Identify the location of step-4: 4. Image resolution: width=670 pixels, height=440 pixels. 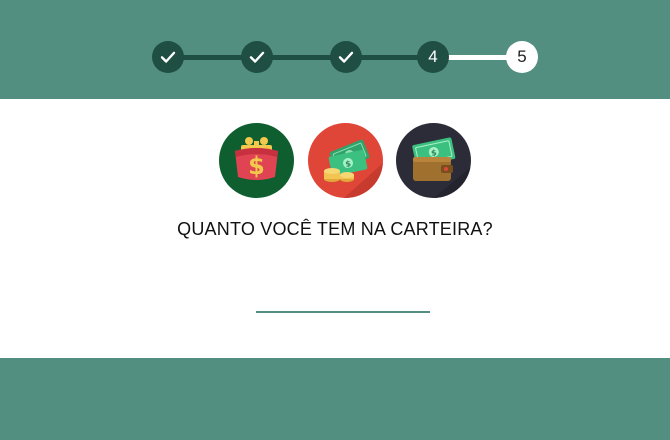
(433, 57).